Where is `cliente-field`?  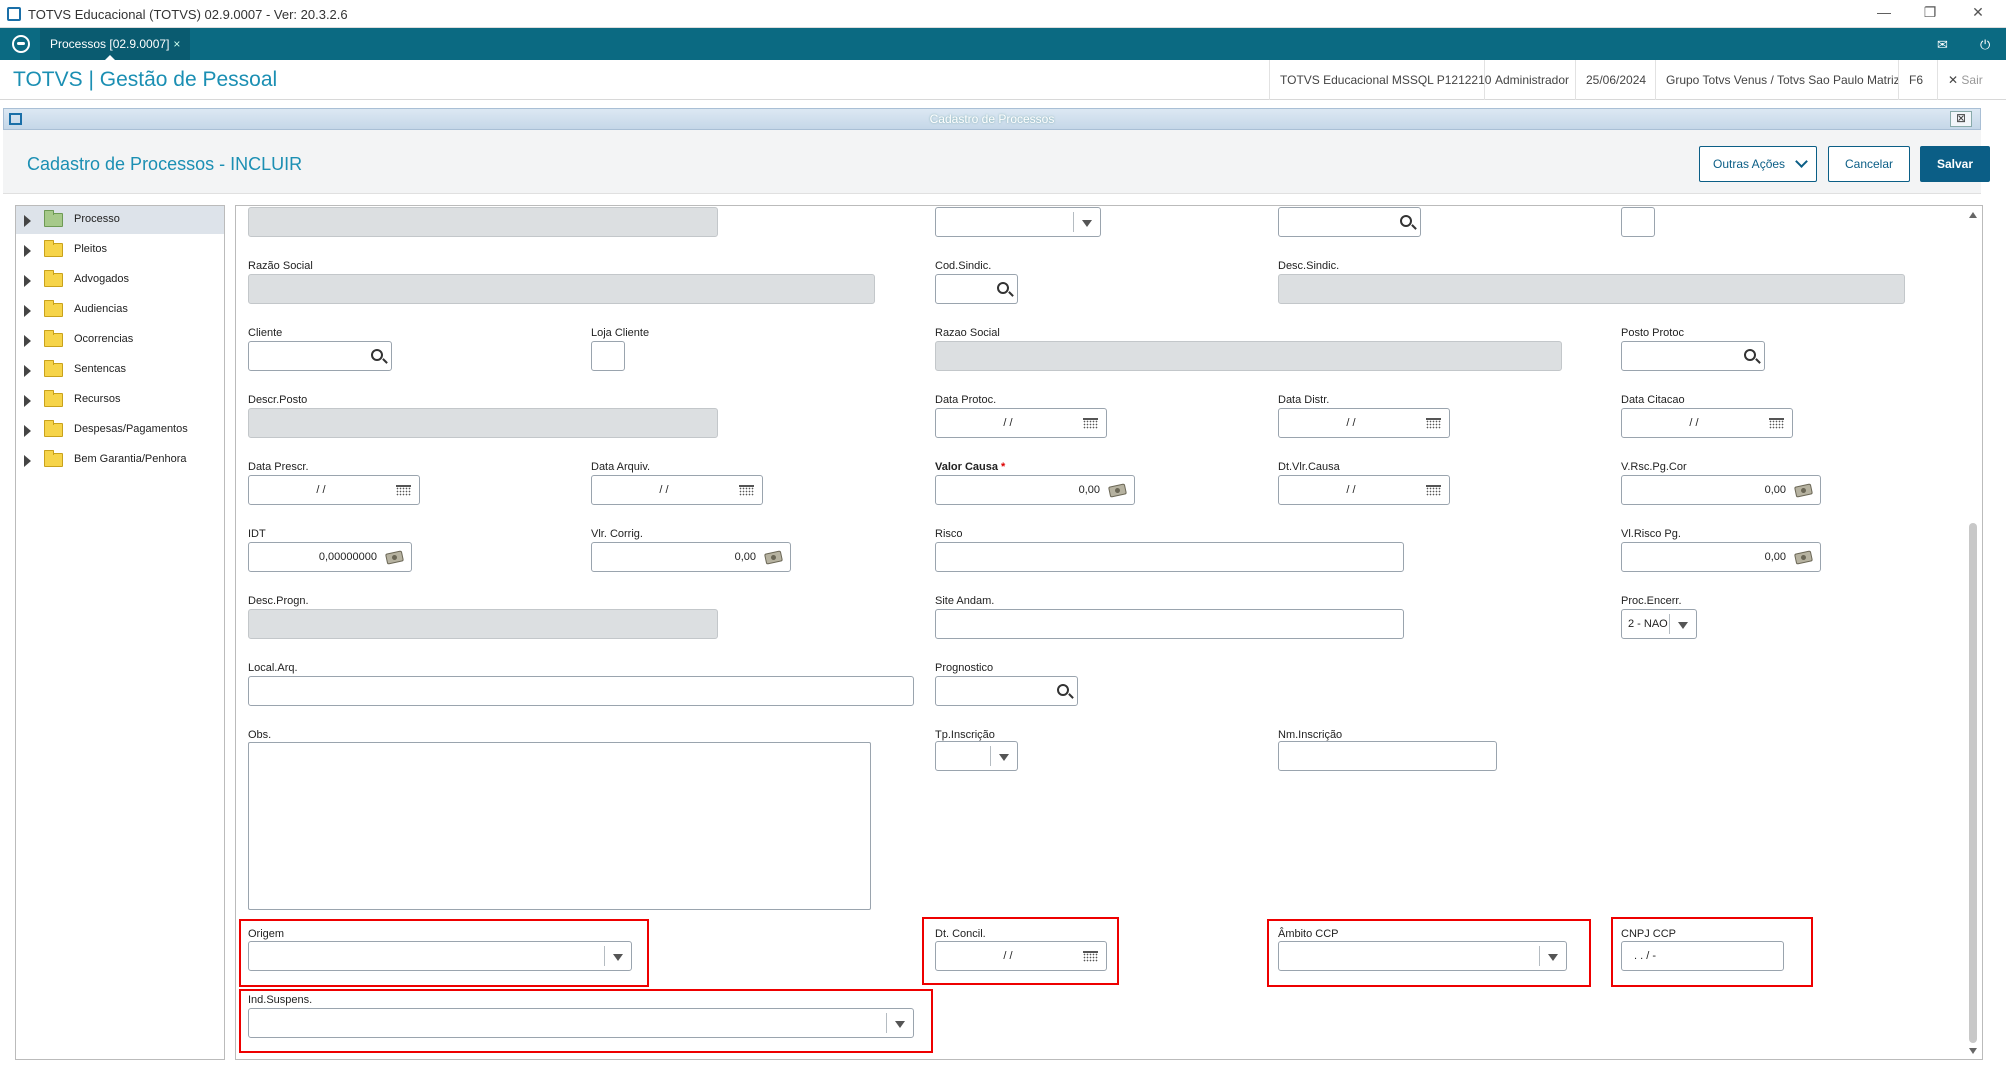 cliente-field is located at coordinates (320, 356).